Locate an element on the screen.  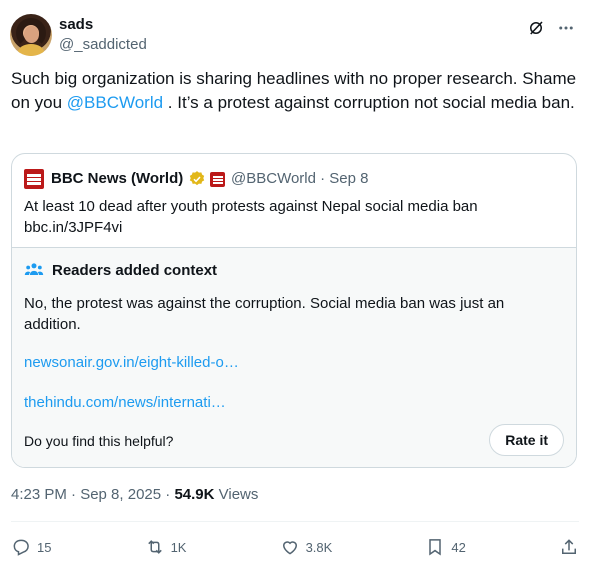
bookmark-icon is located at coordinates (435, 547).